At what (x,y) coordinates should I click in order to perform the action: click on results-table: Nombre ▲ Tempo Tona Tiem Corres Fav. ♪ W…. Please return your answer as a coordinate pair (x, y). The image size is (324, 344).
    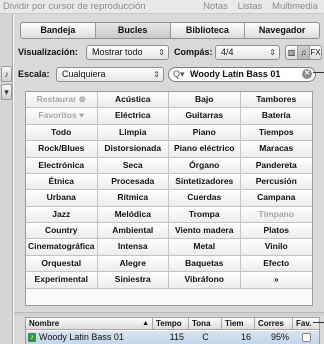
    Looking at the image, I should click on (172, 330).